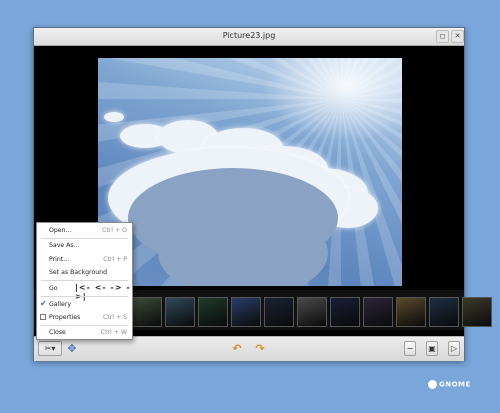  What do you see at coordinates (84, 273) in the screenshot?
I see `menu-item-set-background: Set as Background` at bounding box center [84, 273].